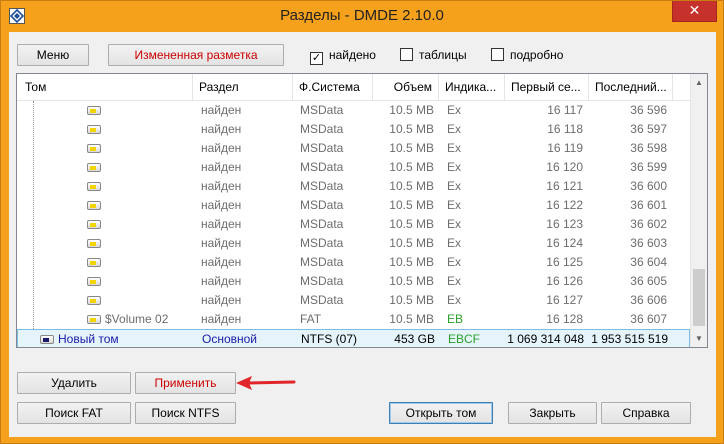  What do you see at coordinates (552, 413) in the screenshot?
I see `close-button: Закрыть` at bounding box center [552, 413].